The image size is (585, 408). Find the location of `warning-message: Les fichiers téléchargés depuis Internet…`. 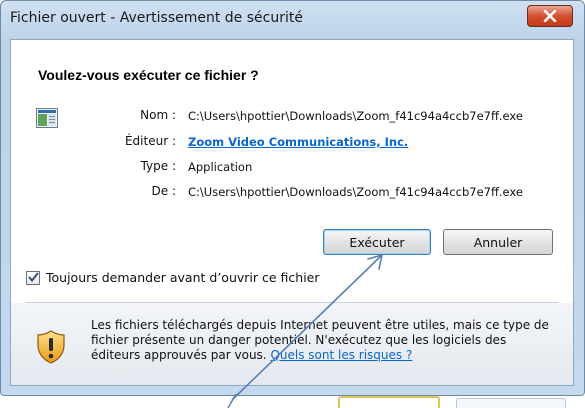

warning-message: Les fichiers téléchargés depuis Internet… is located at coordinates (324, 340).